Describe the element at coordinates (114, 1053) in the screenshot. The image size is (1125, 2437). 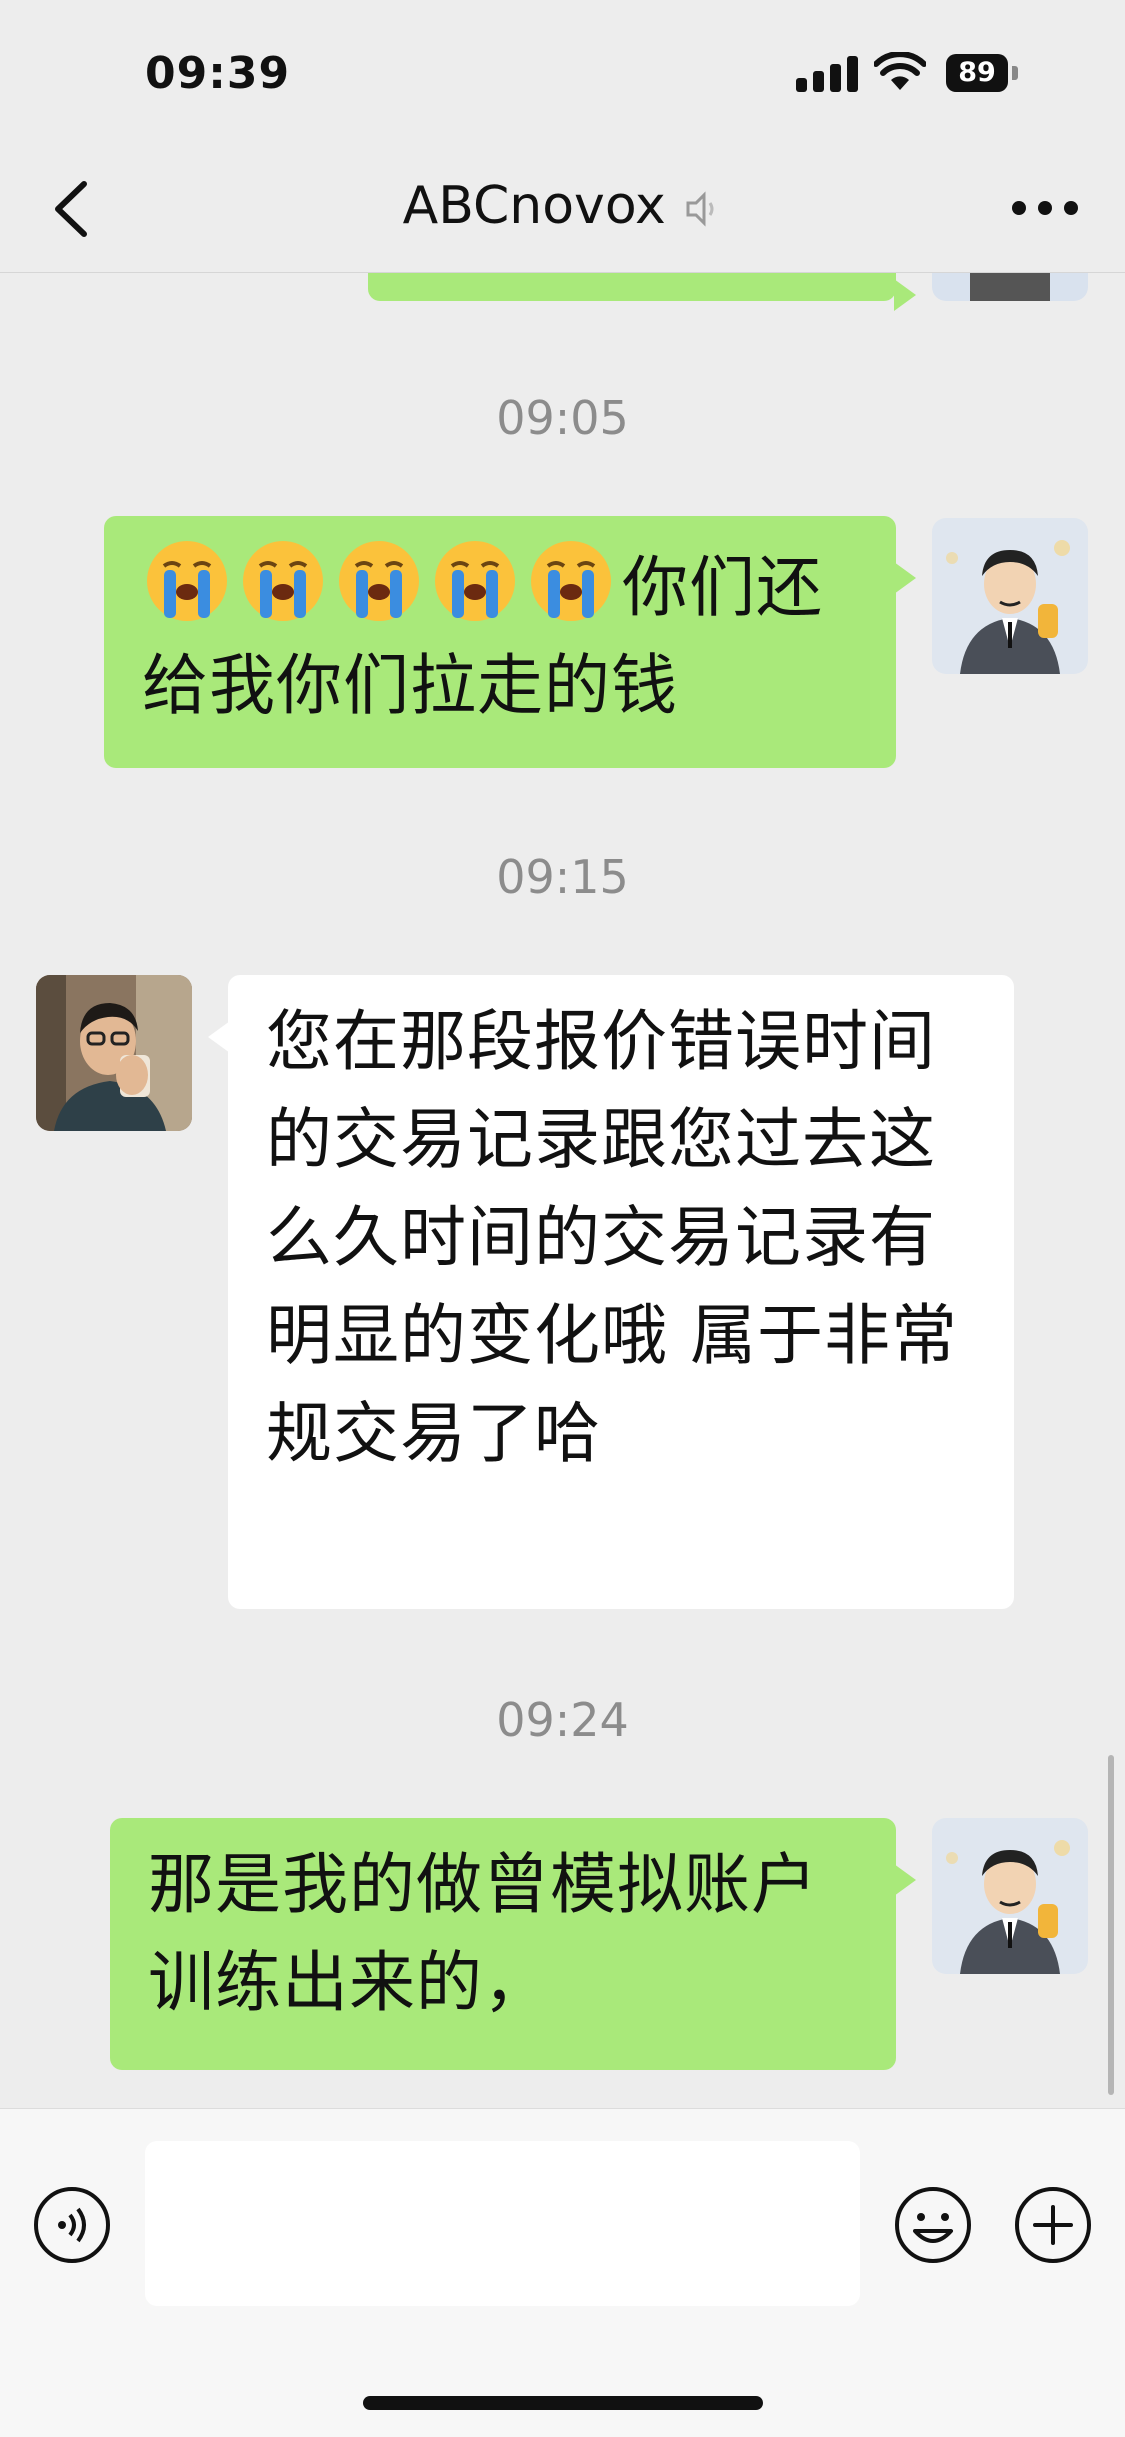
I see `contact-avatar` at that location.